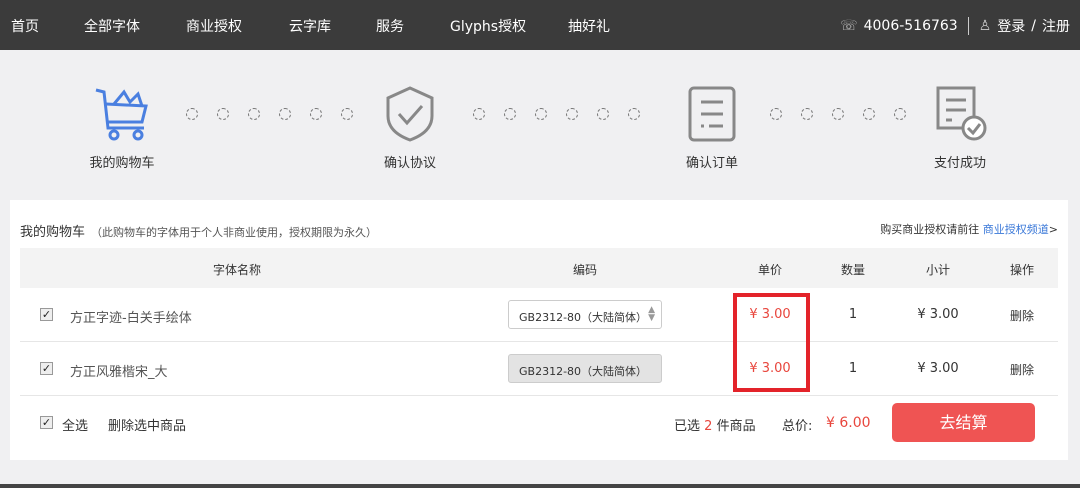 The width and height of the screenshot is (1080, 488). What do you see at coordinates (849, 26) in the screenshot?
I see `phone-icon: ☏` at bounding box center [849, 26].